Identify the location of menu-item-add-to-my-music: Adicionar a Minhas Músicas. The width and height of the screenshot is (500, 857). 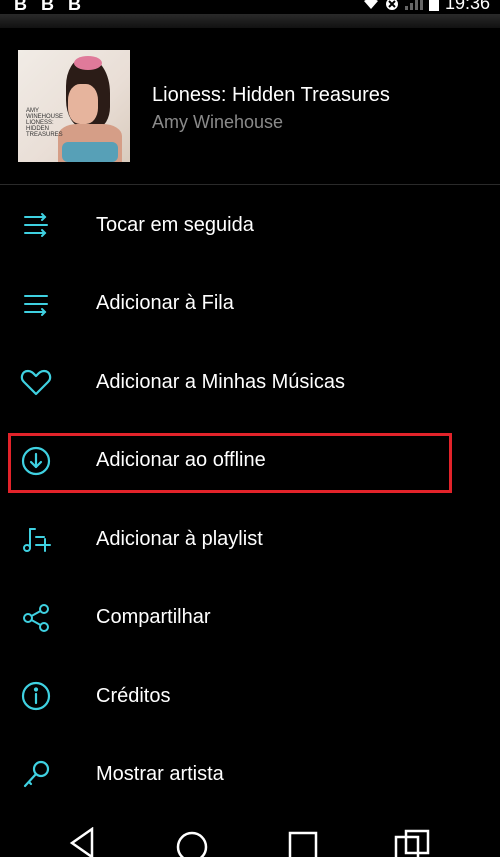
(250, 382).